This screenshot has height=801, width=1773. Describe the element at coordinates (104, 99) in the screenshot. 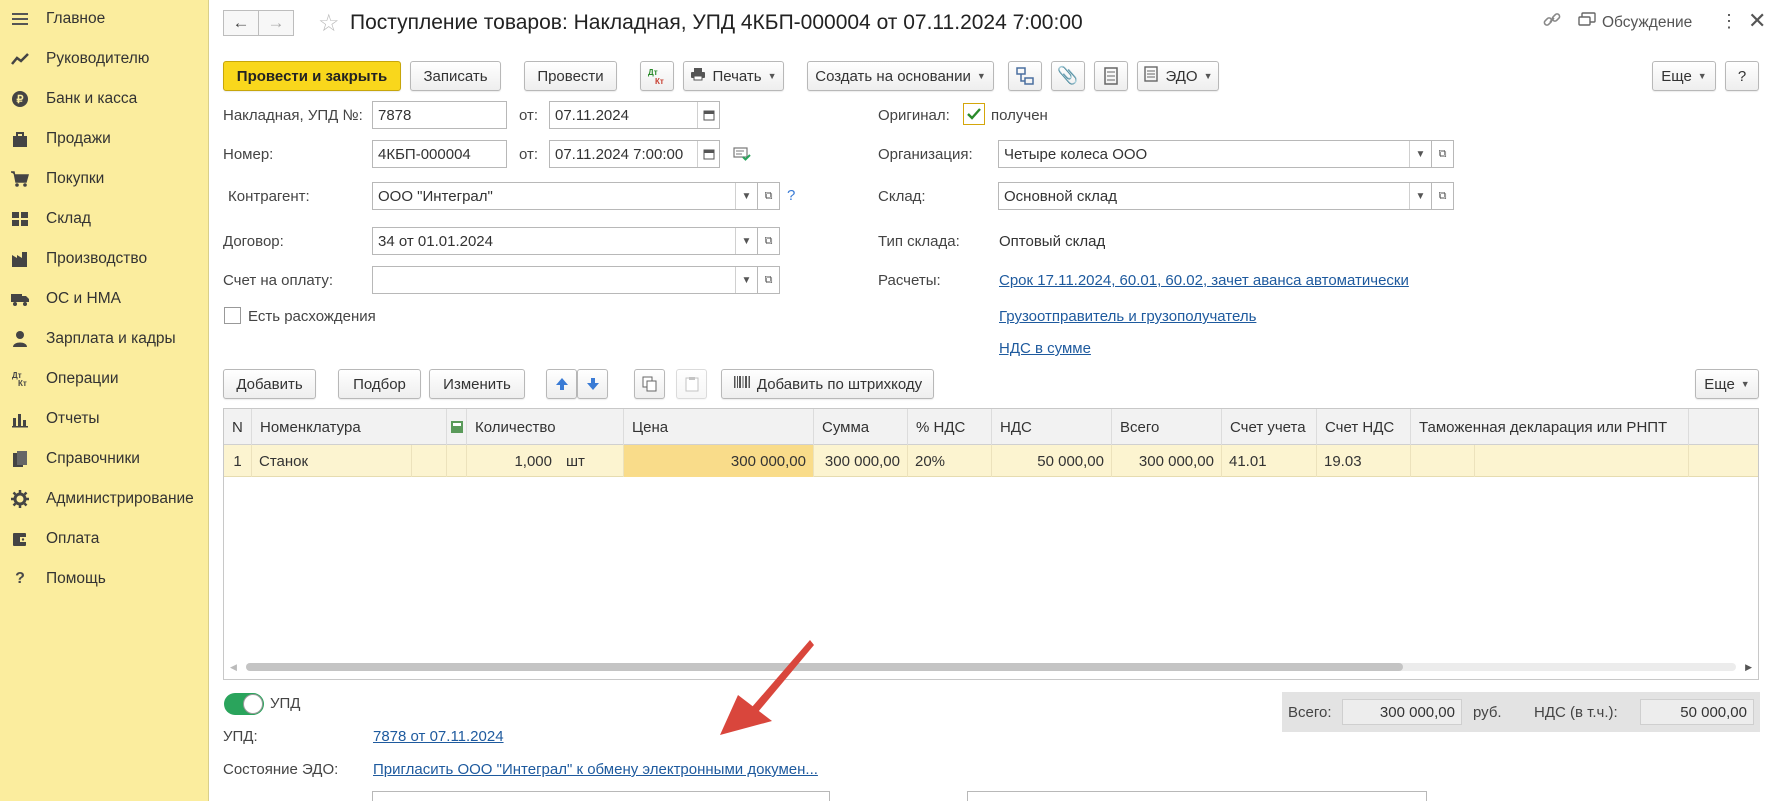

I see `sidebar-item-bank: ₽ Банк и касса` at that location.